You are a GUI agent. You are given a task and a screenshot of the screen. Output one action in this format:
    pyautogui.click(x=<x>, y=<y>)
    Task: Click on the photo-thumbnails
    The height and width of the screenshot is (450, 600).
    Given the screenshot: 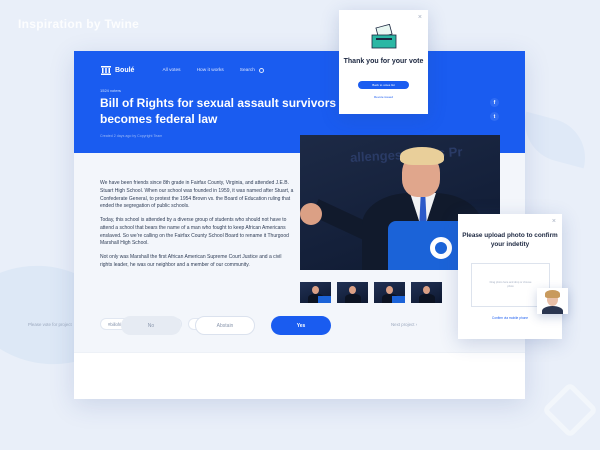 What is the action you would take?
    pyautogui.click(x=374, y=292)
    